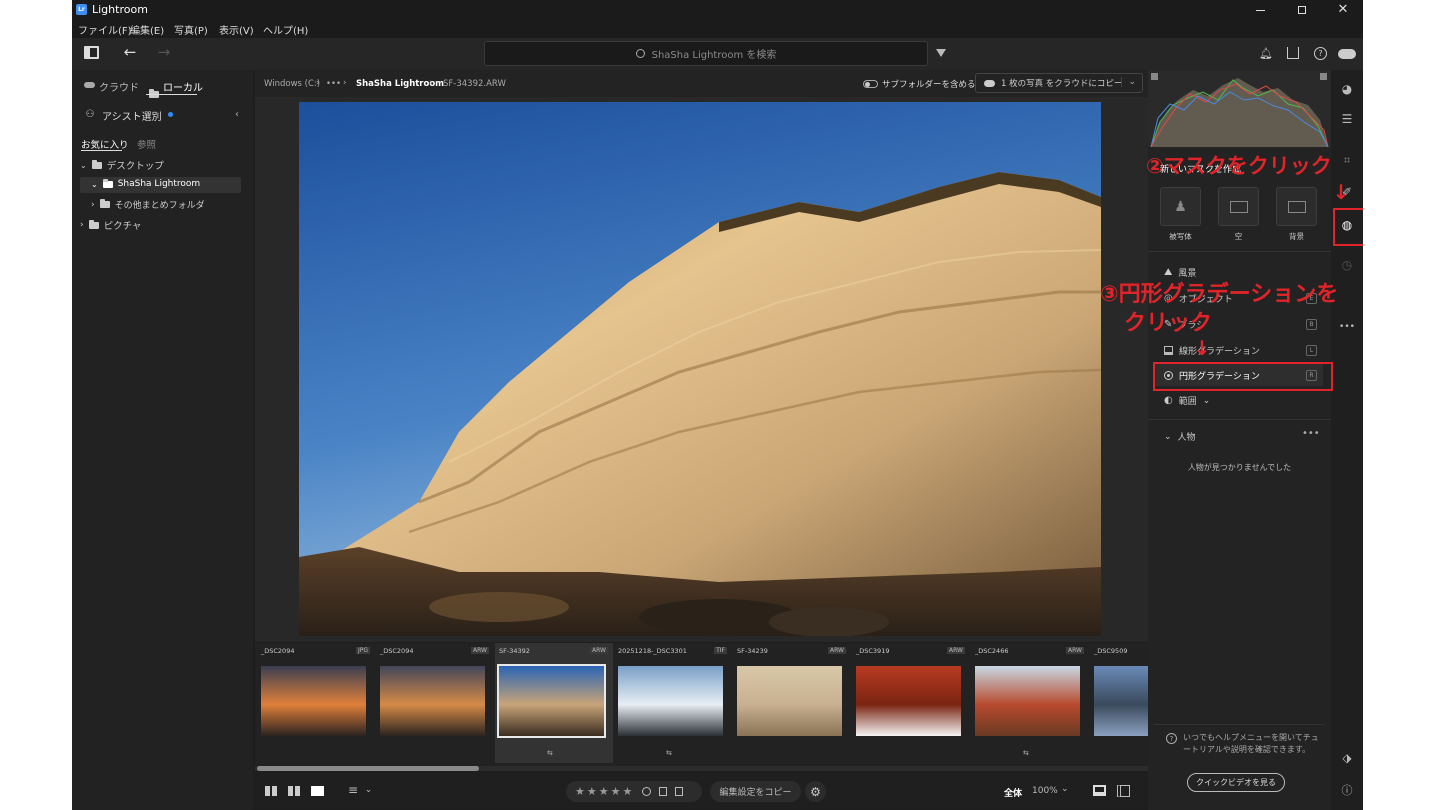 The width and height of the screenshot is (1440, 810). I want to click on quick-subject-button: ♟, so click(1180, 206).